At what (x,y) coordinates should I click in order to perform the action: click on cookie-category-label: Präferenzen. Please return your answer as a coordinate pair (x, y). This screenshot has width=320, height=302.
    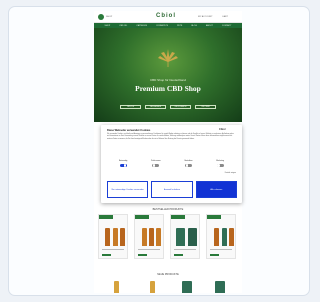
    Looking at the image, I should click on (155, 161).